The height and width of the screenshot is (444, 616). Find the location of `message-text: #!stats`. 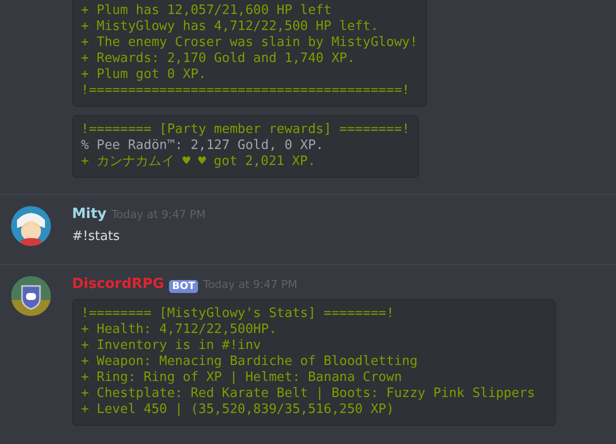

message-text: #!stats is located at coordinates (96, 237).